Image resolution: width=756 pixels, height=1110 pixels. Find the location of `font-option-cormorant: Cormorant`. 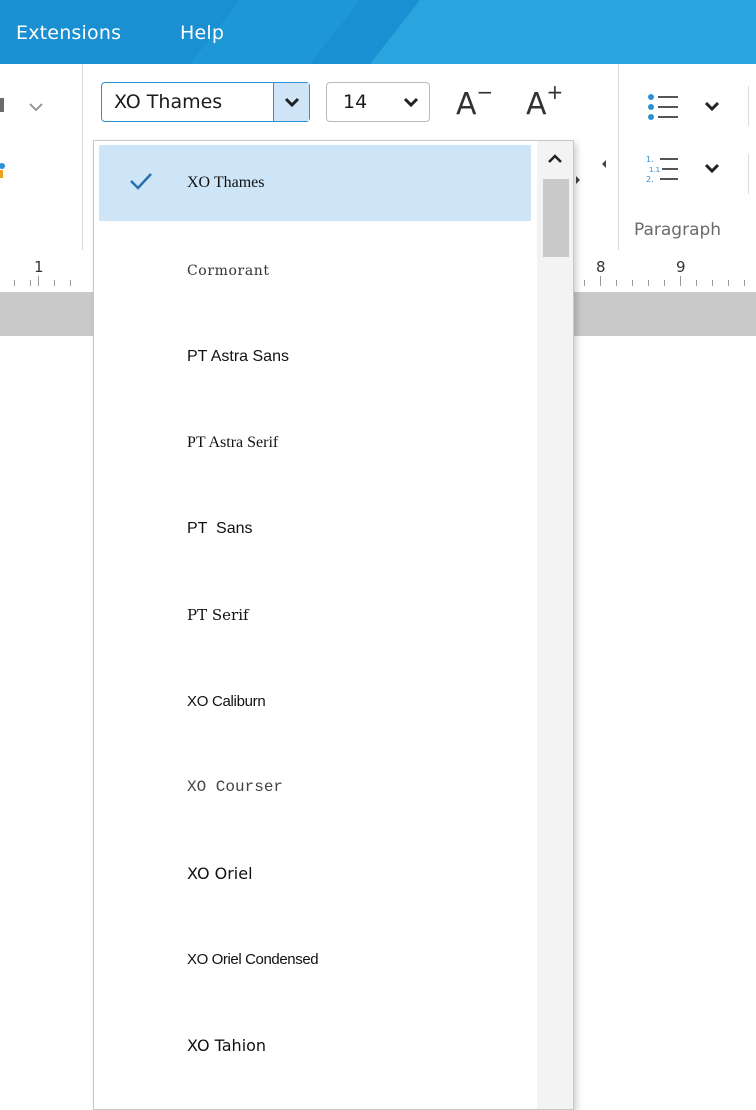

font-option-cormorant: Cormorant is located at coordinates (315, 271).